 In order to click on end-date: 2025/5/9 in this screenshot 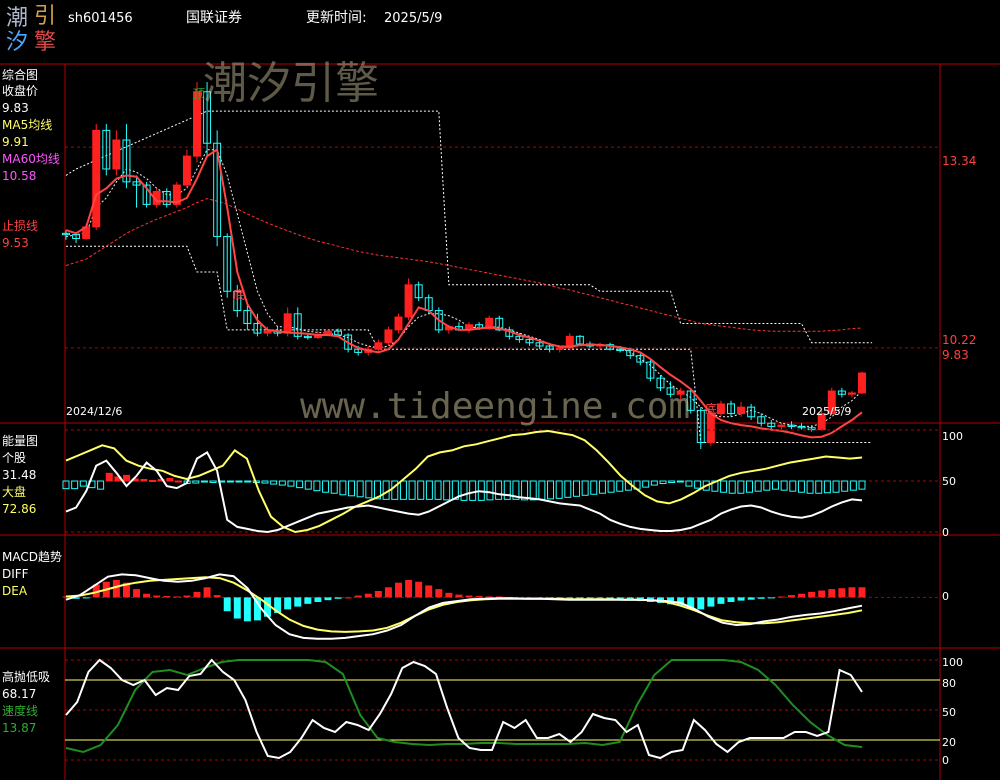, I will do `click(827, 411)`.